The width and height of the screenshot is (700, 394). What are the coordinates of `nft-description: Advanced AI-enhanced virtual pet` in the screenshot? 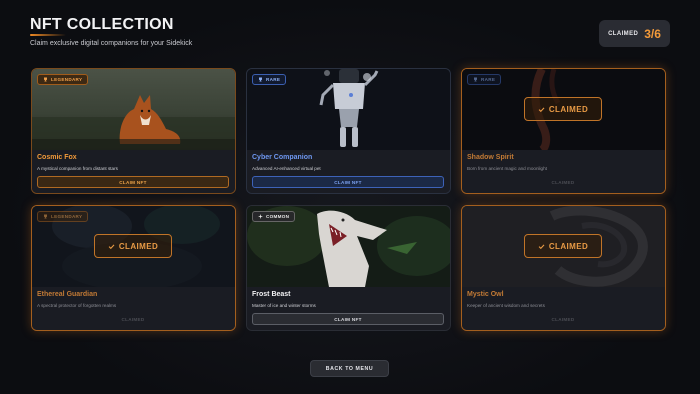 It's located at (286, 168).